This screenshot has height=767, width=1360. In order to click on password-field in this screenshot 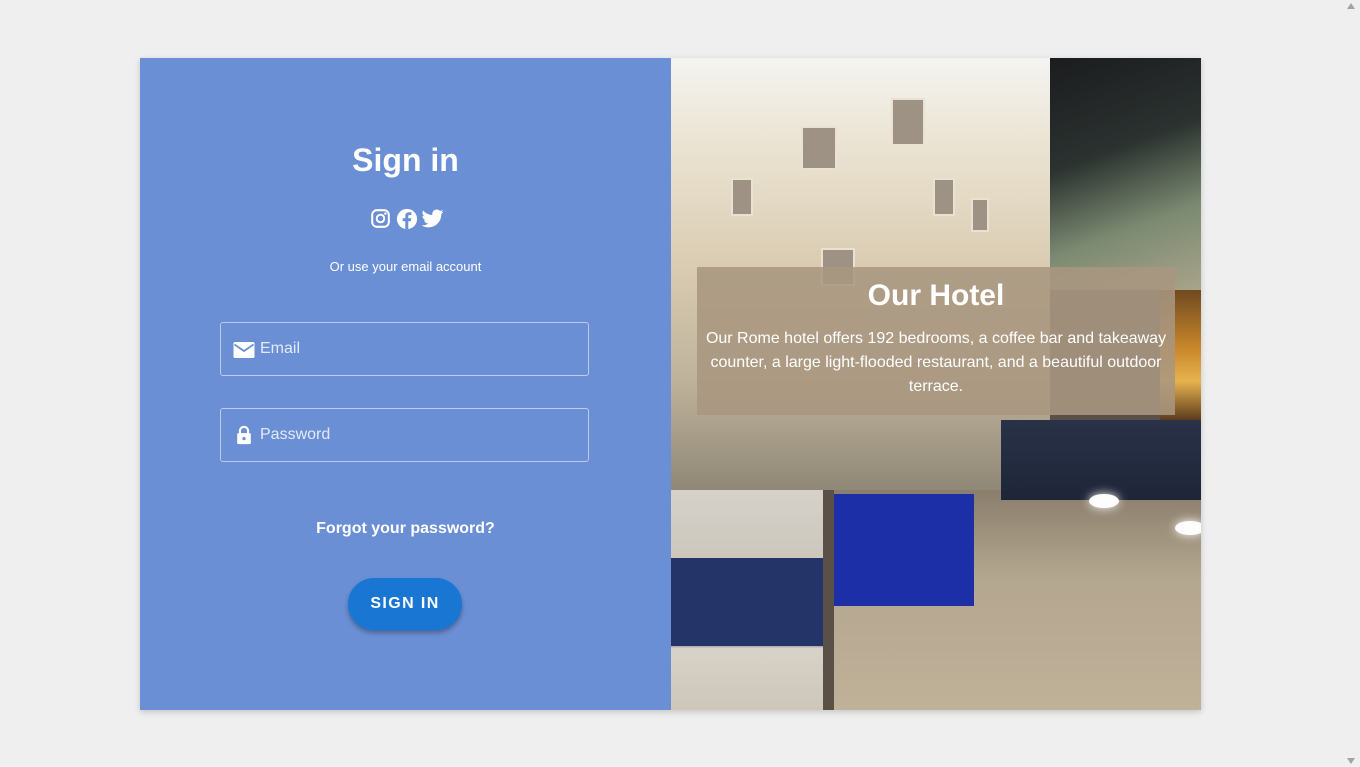, I will do `click(404, 435)`.